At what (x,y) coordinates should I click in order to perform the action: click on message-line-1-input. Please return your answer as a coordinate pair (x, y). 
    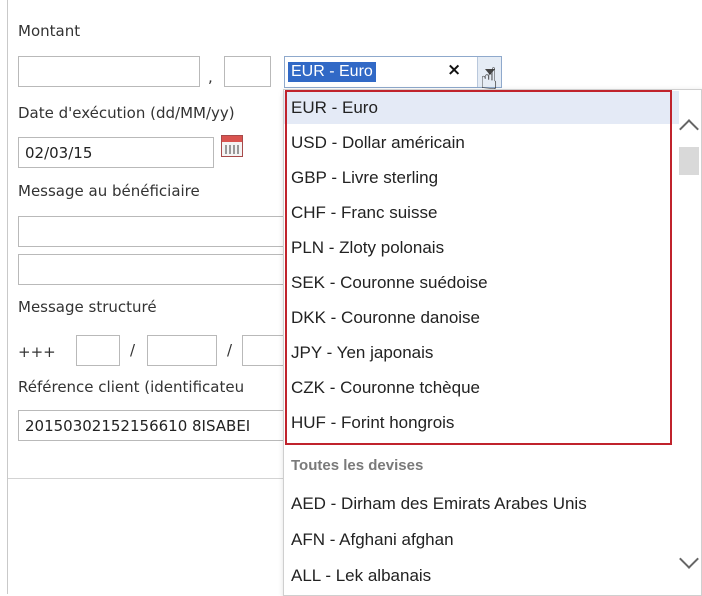
    Looking at the image, I should click on (152, 231).